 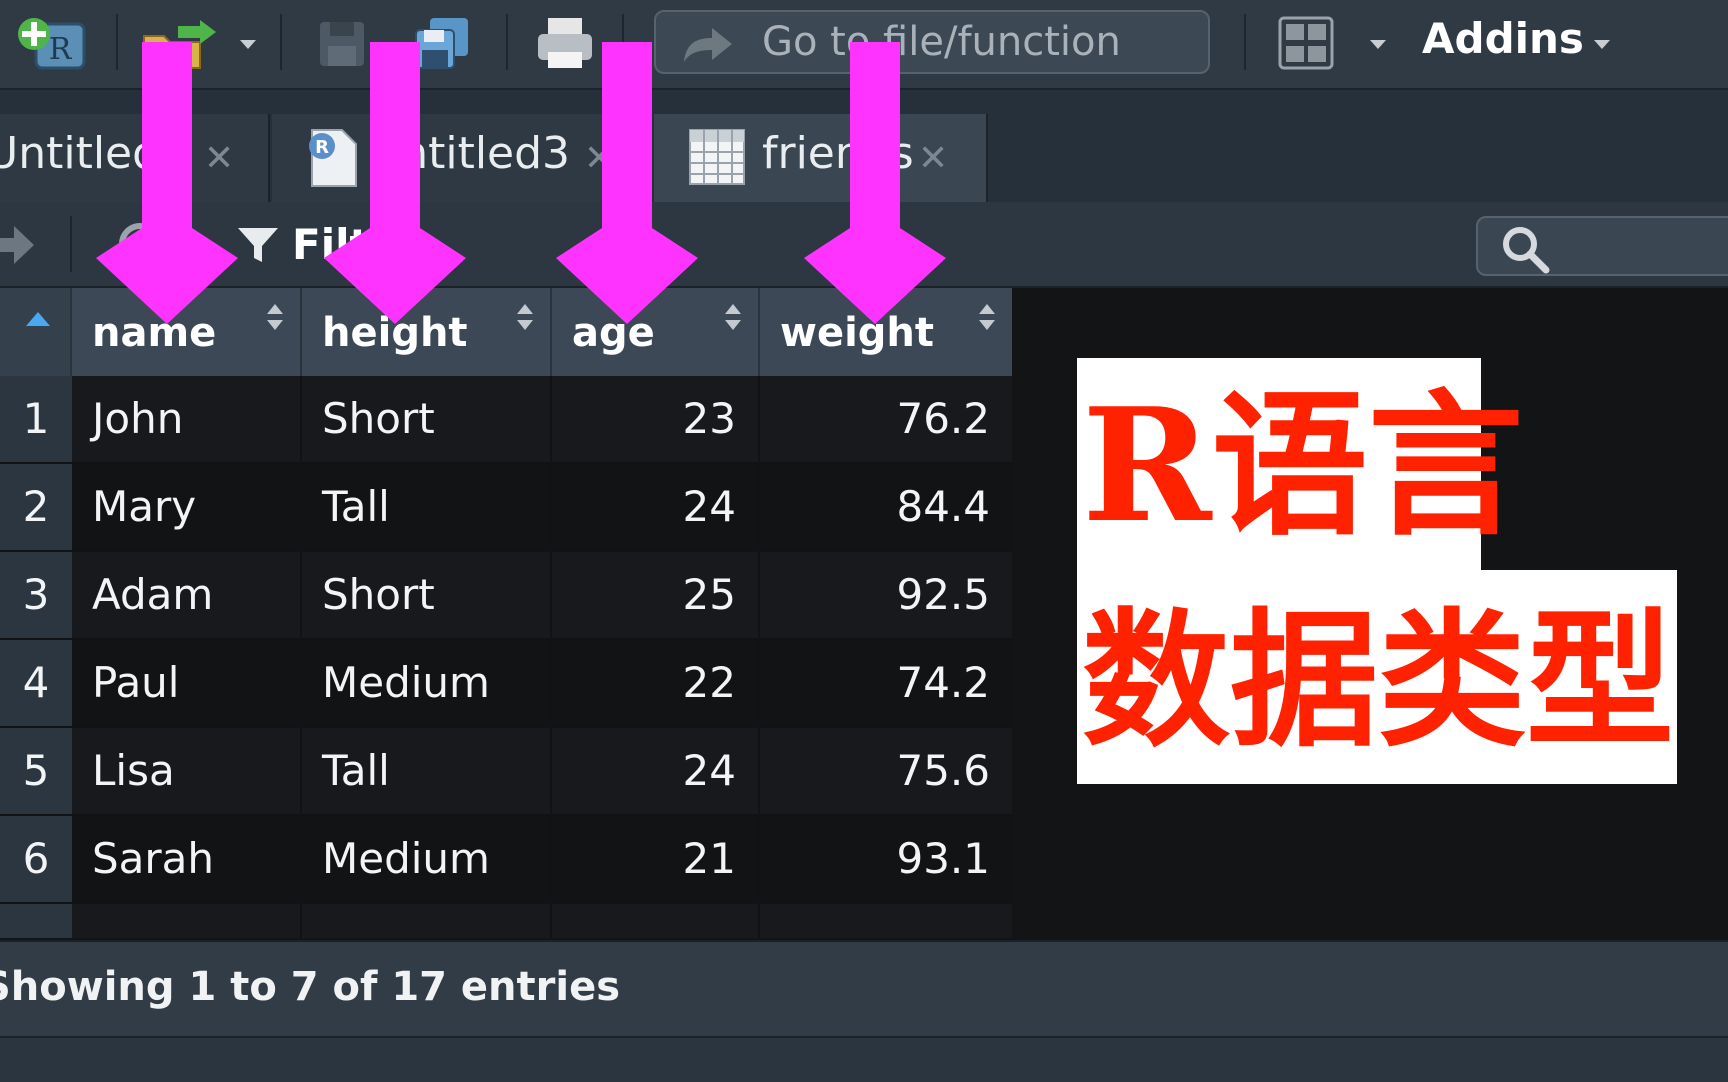 What do you see at coordinates (426, 921) in the screenshot?
I see `cell-height` at bounding box center [426, 921].